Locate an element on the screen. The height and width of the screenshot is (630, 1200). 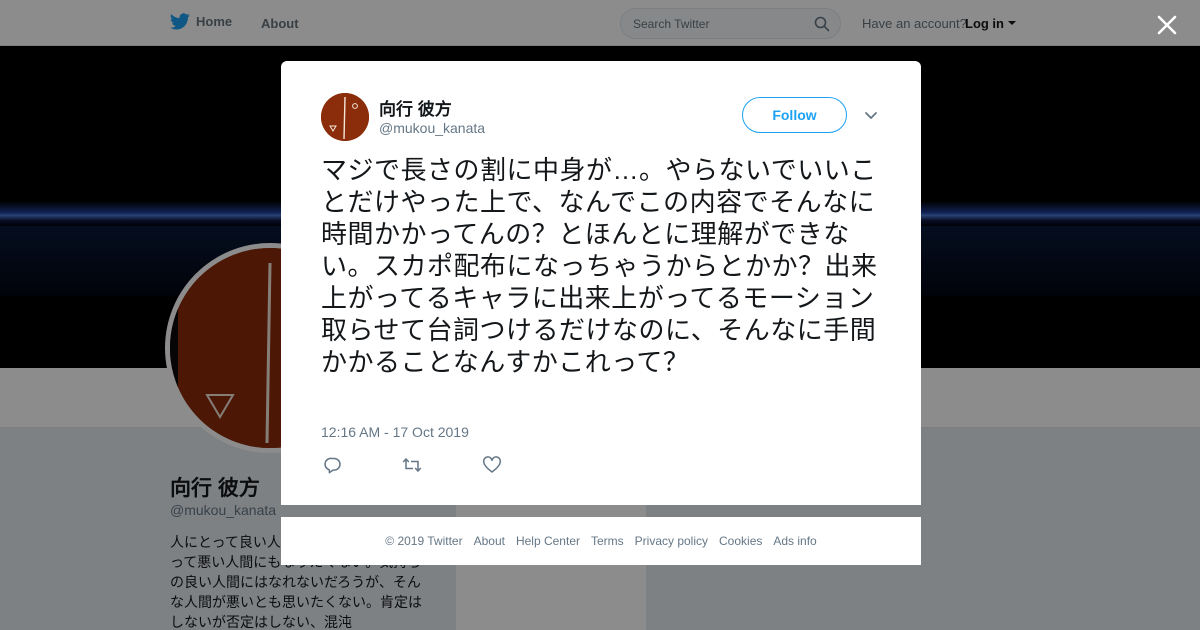
footer-link-about: About is located at coordinates (489, 541).